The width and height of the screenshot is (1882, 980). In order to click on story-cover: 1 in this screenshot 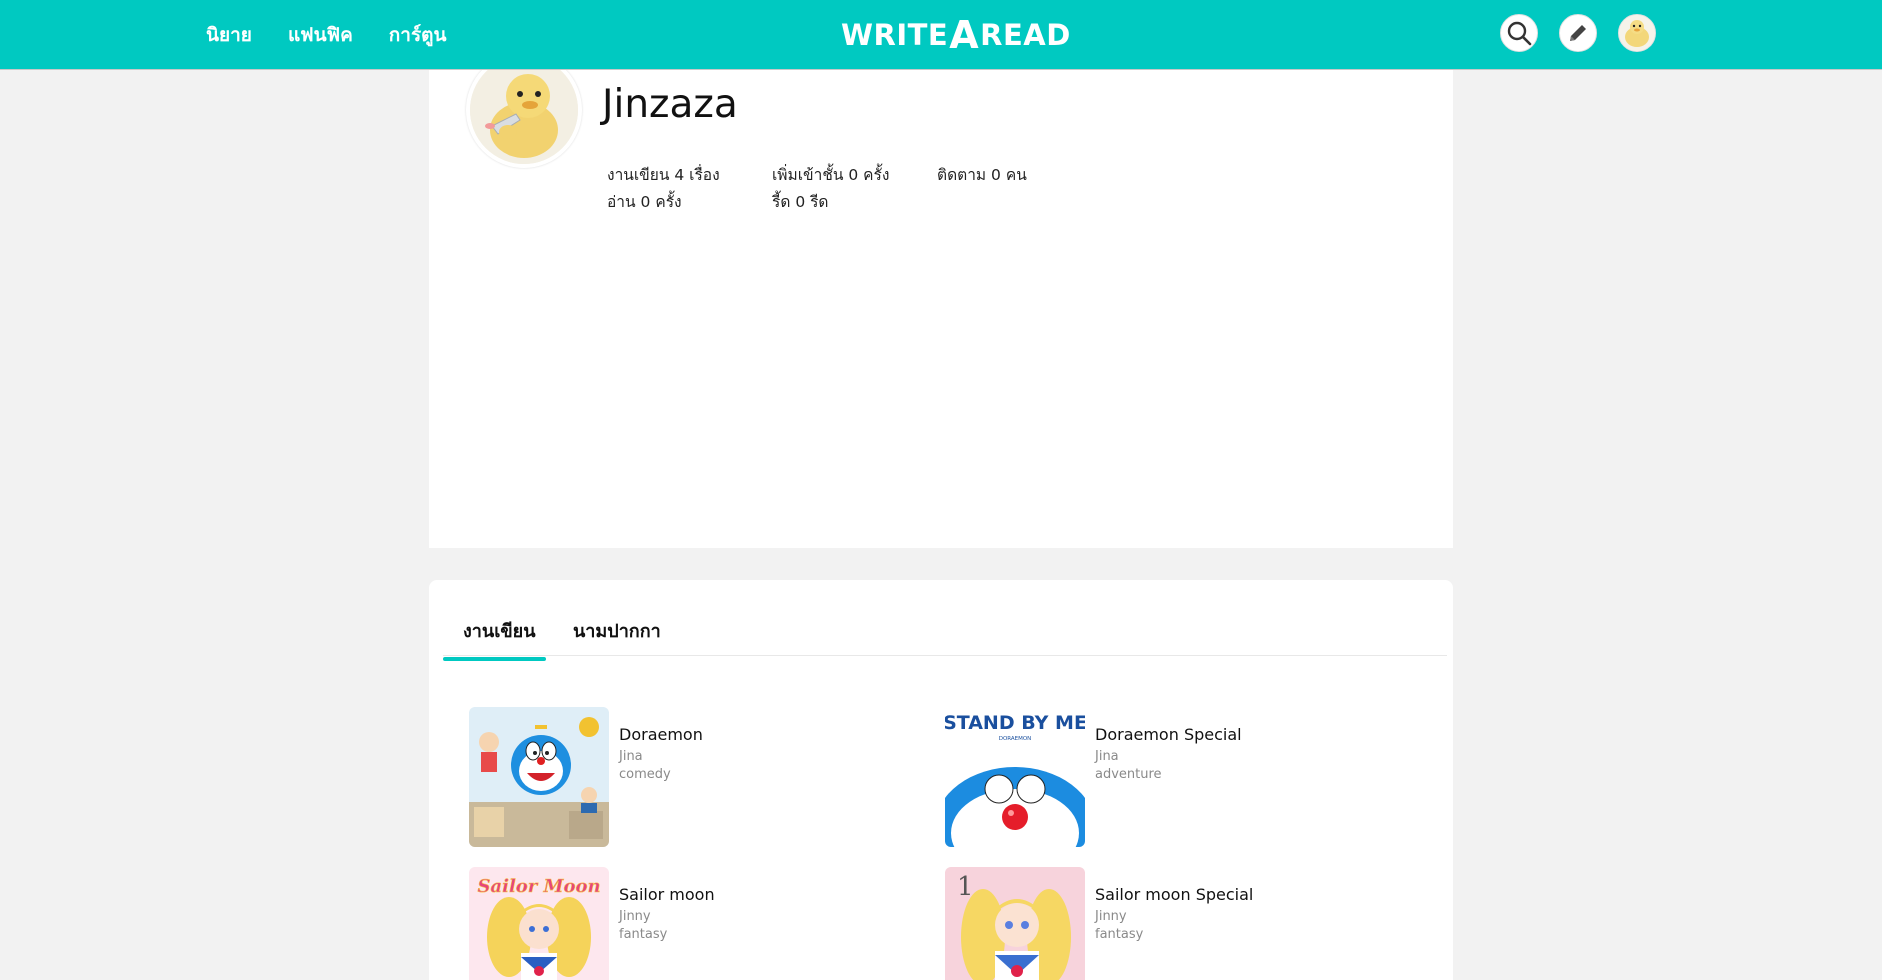, I will do `click(1015, 923)`.